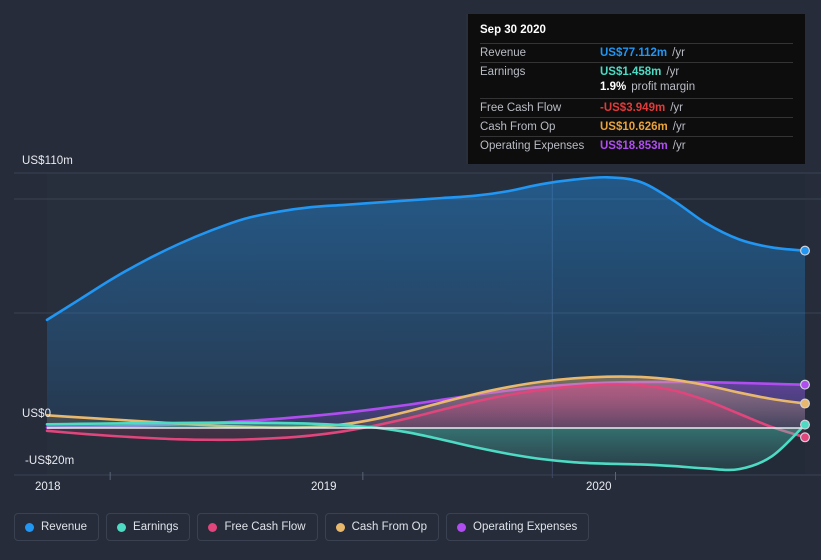 The width and height of the screenshot is (821, 560). I want to click on tooltip-key-revenue: Revenue, so click(503, 53).